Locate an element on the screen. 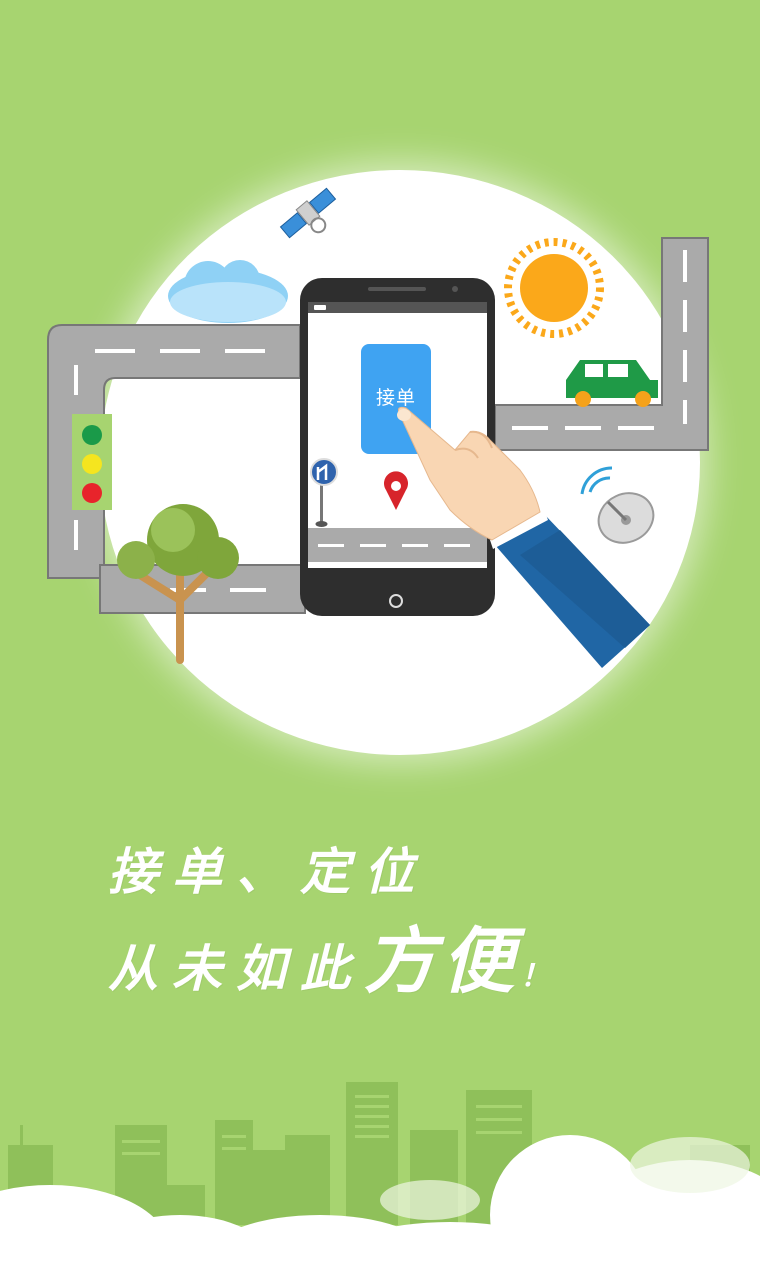  headline-line-2-main: 从未如此 is located at coordinates (236, 968).